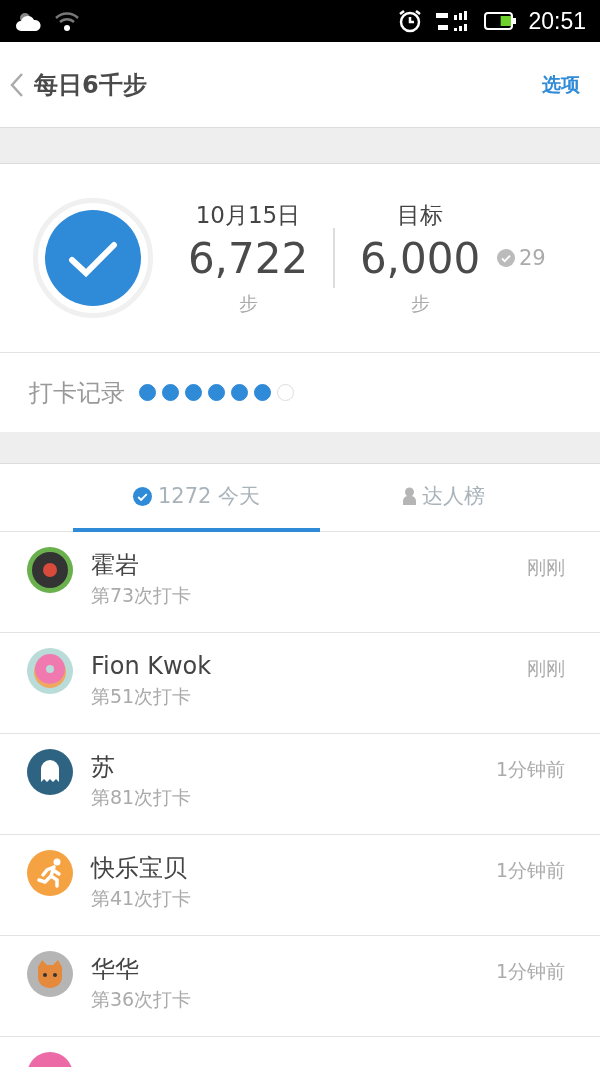  What do you see at coordinates (561, 85) in the screenshot?
I see `options-link: 选项` at bounding box center [561, 85].